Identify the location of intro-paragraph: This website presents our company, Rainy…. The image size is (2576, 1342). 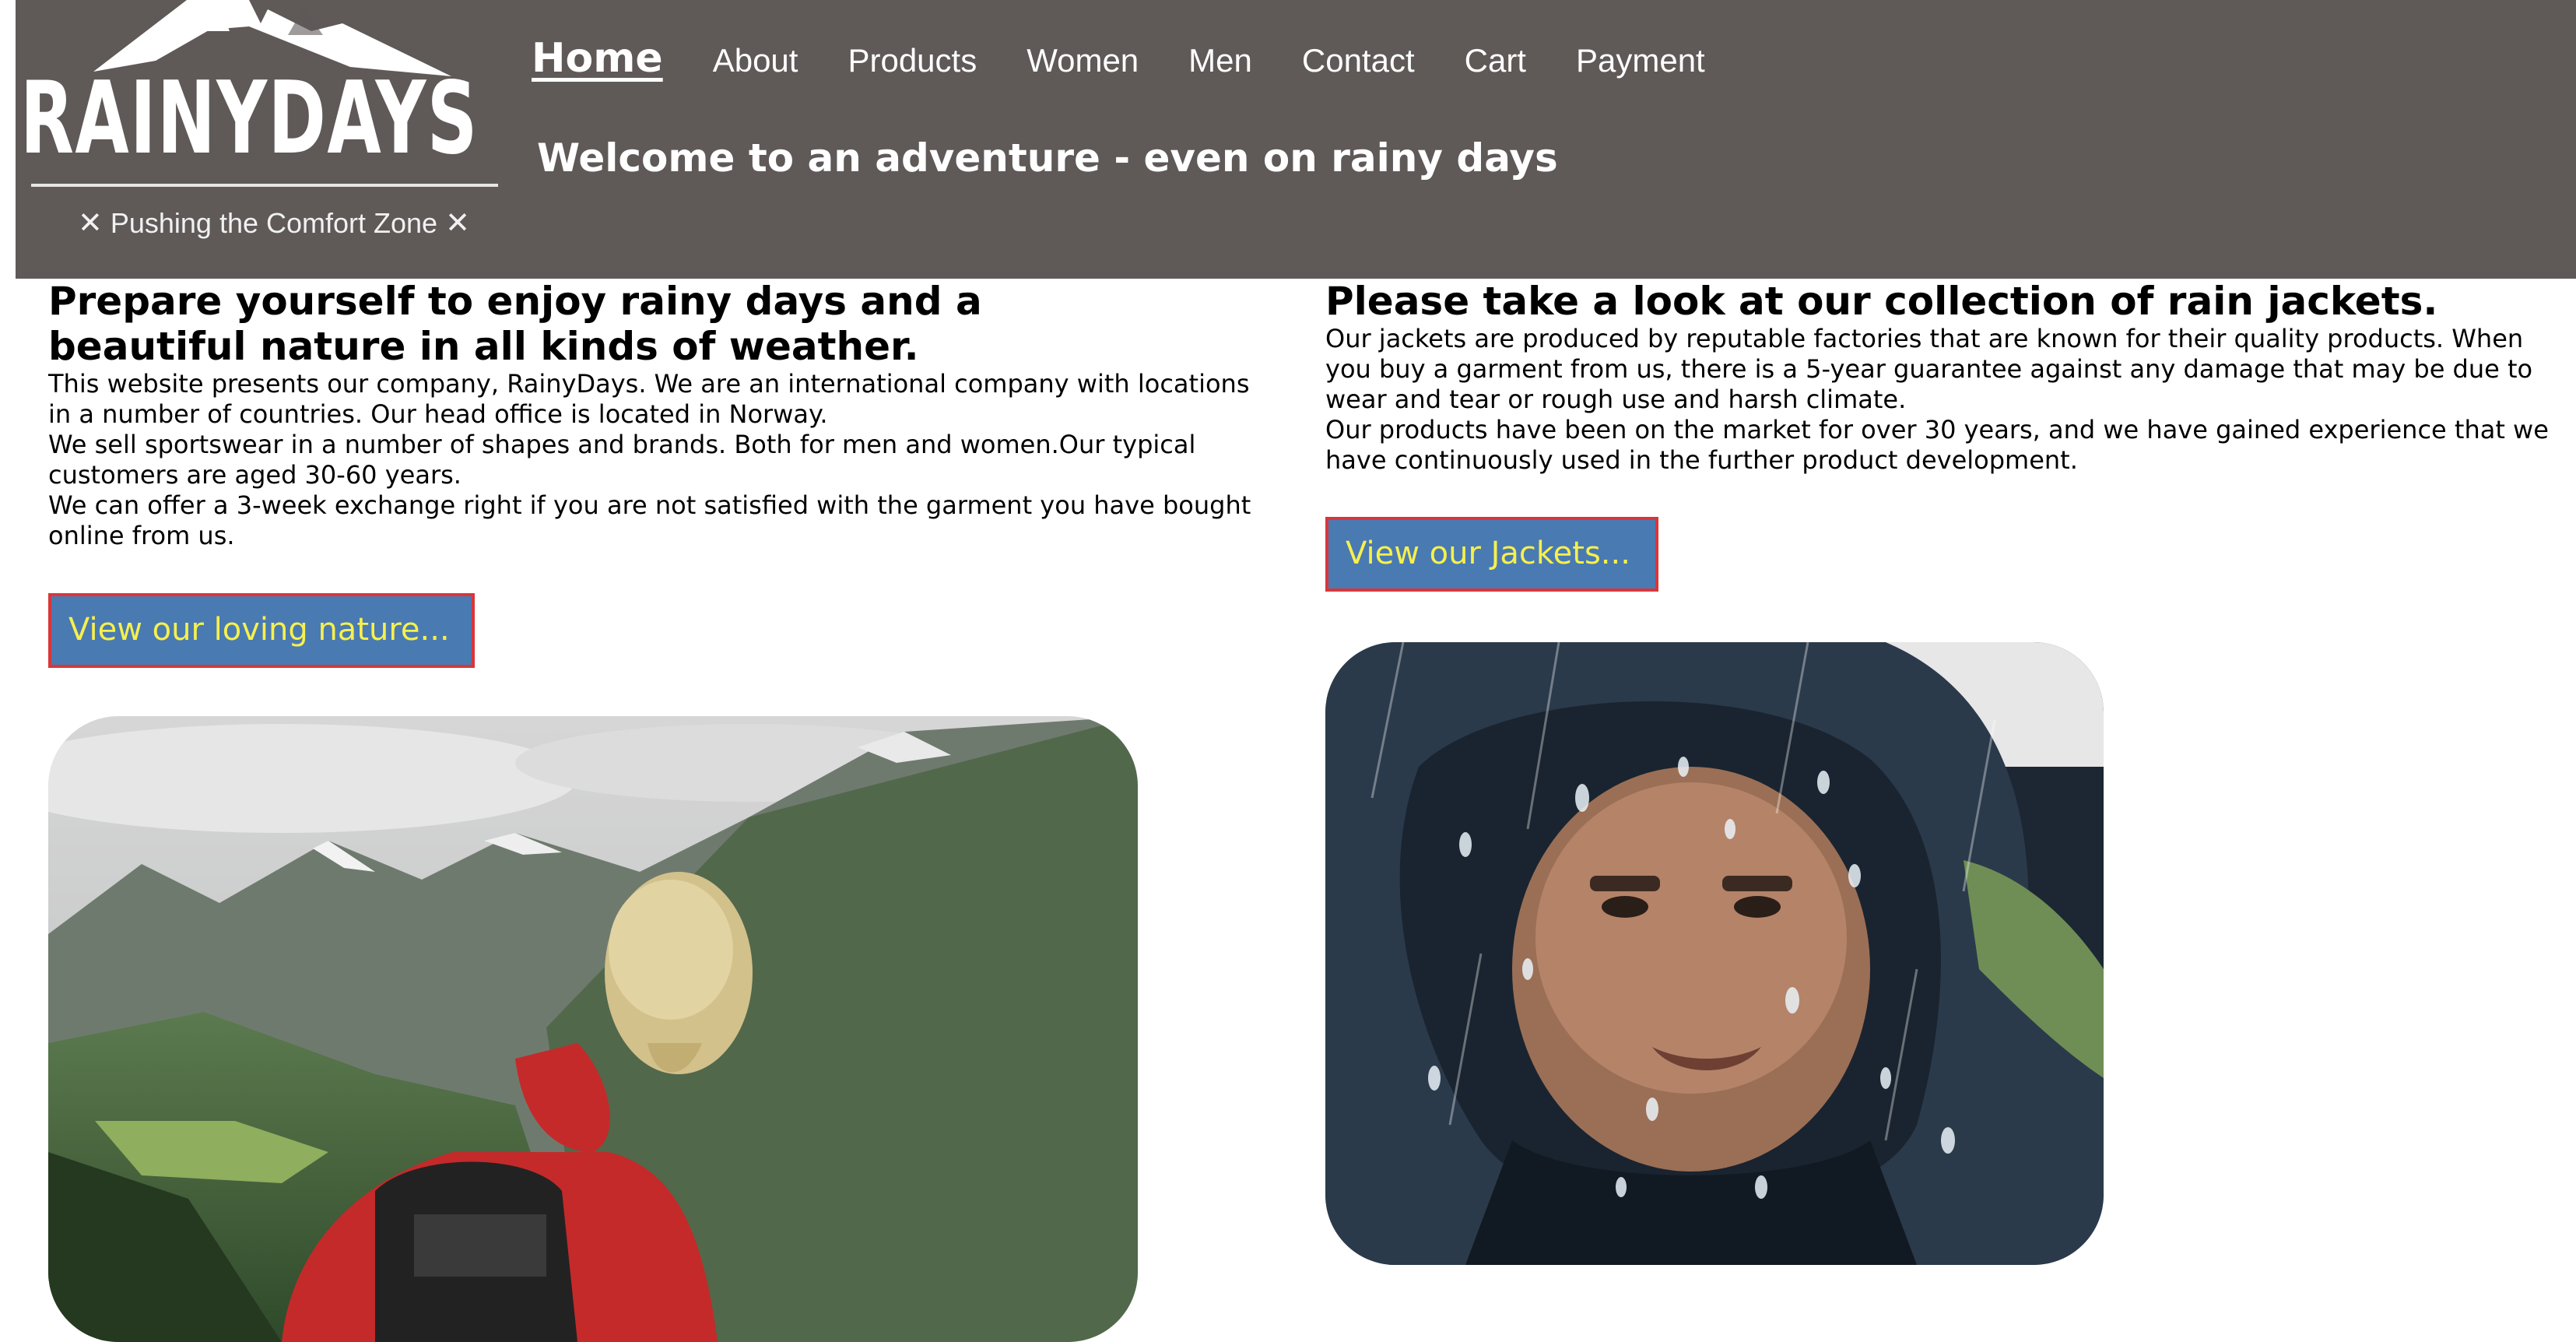
(649, 399).